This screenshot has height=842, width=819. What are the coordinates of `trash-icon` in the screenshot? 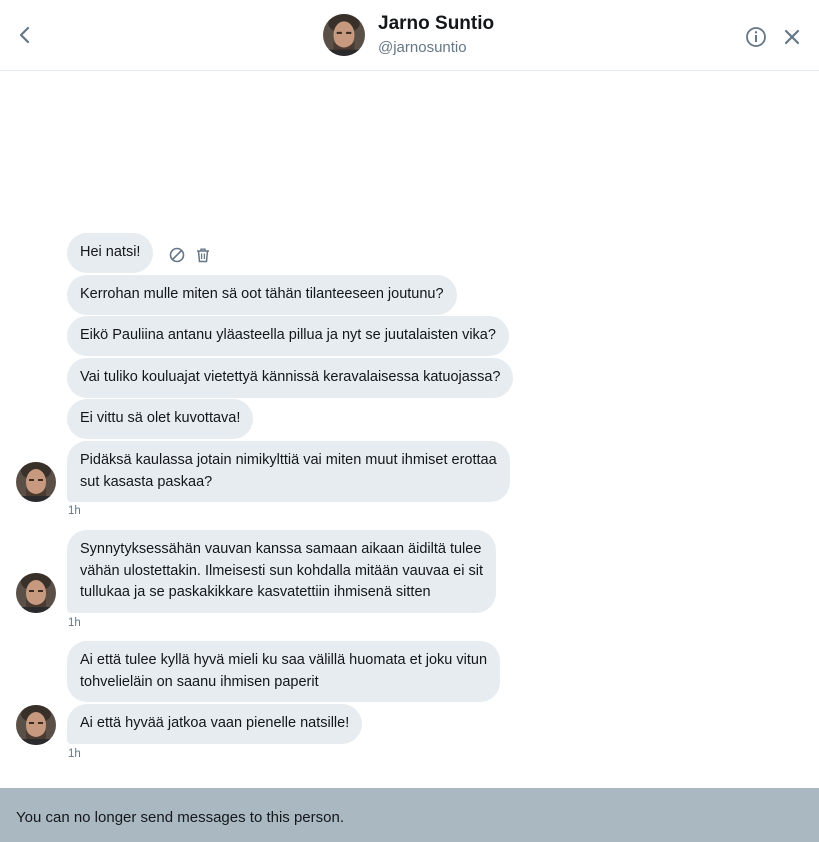 It's located at (203, 255).